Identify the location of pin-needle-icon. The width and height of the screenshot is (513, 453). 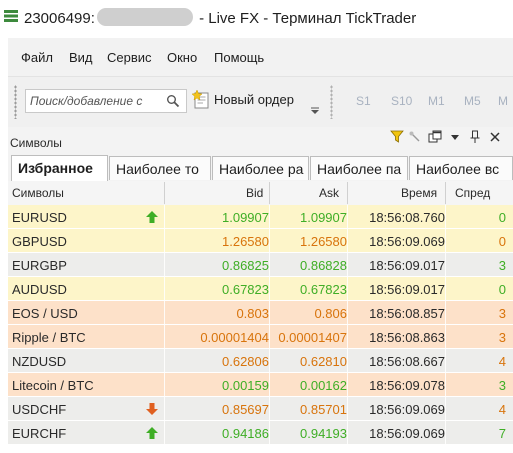
(415, 137).